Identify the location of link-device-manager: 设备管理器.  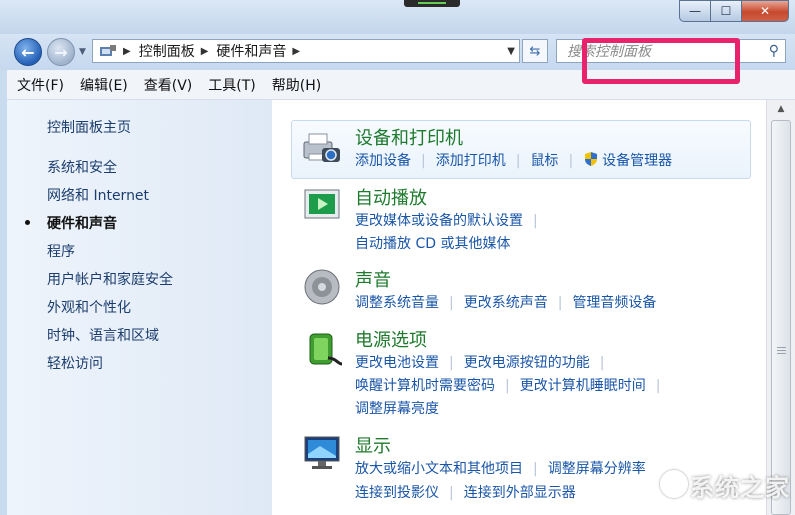
(637, 161).